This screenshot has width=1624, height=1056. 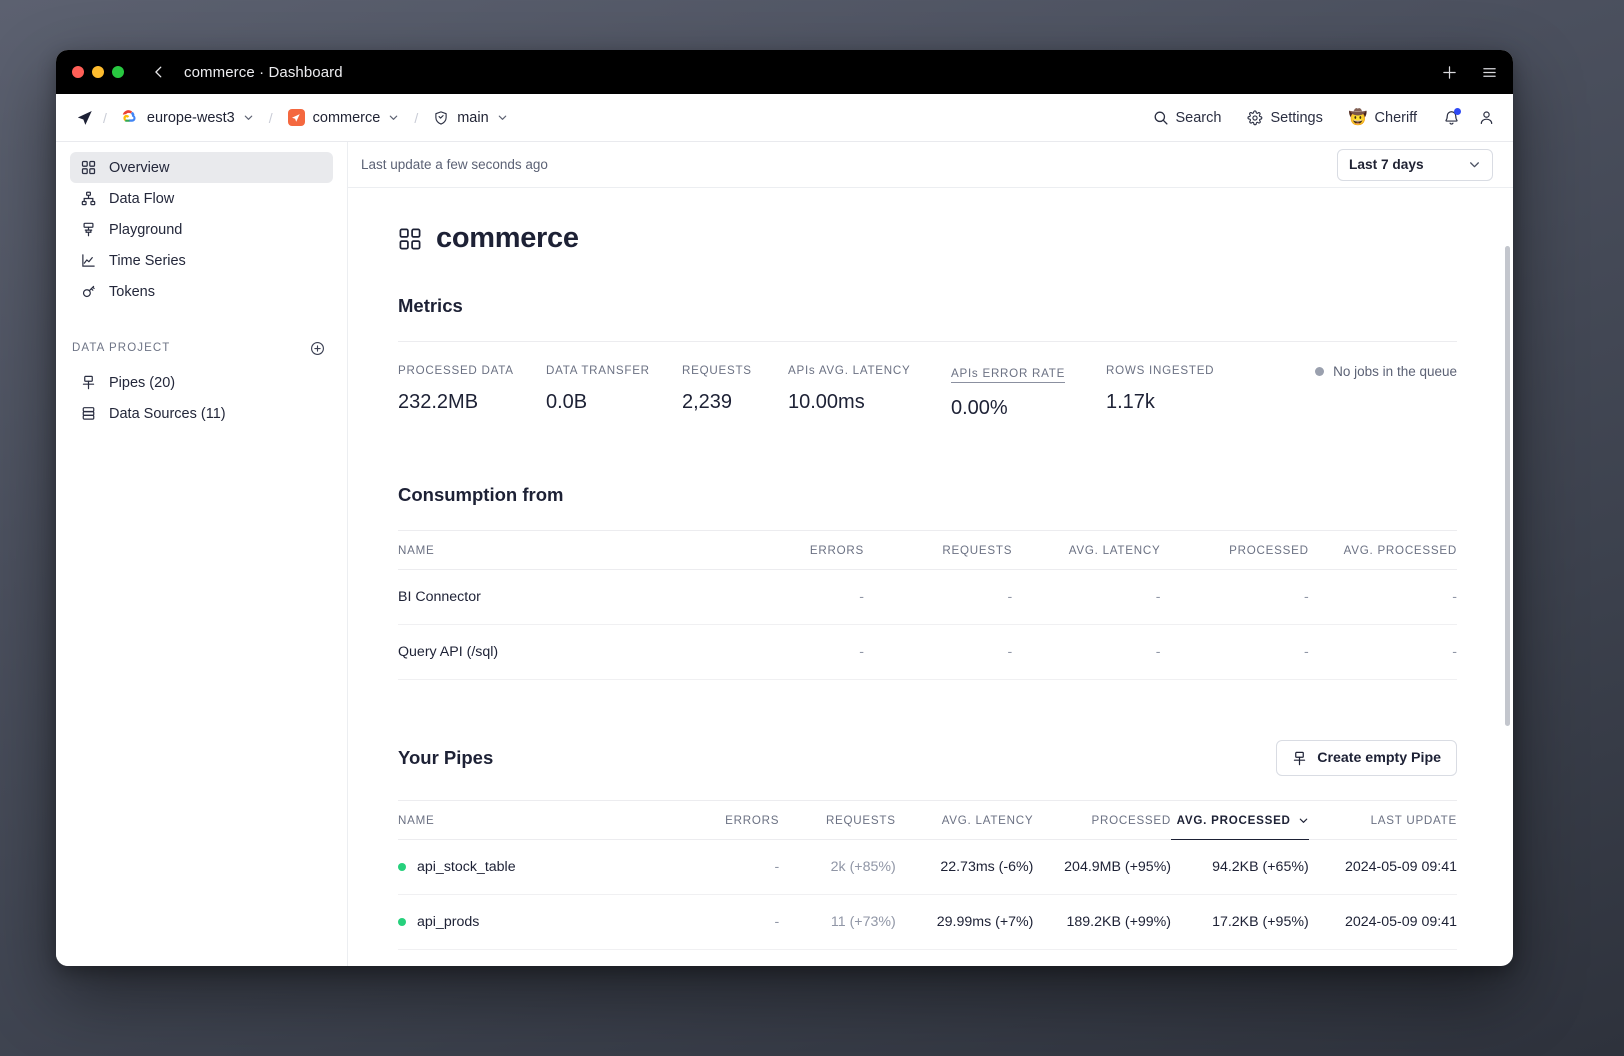 What do you see at coordinates (88, 198) in the screenshot?
I see `data-flow-icon` at bounding box center [88, 198].